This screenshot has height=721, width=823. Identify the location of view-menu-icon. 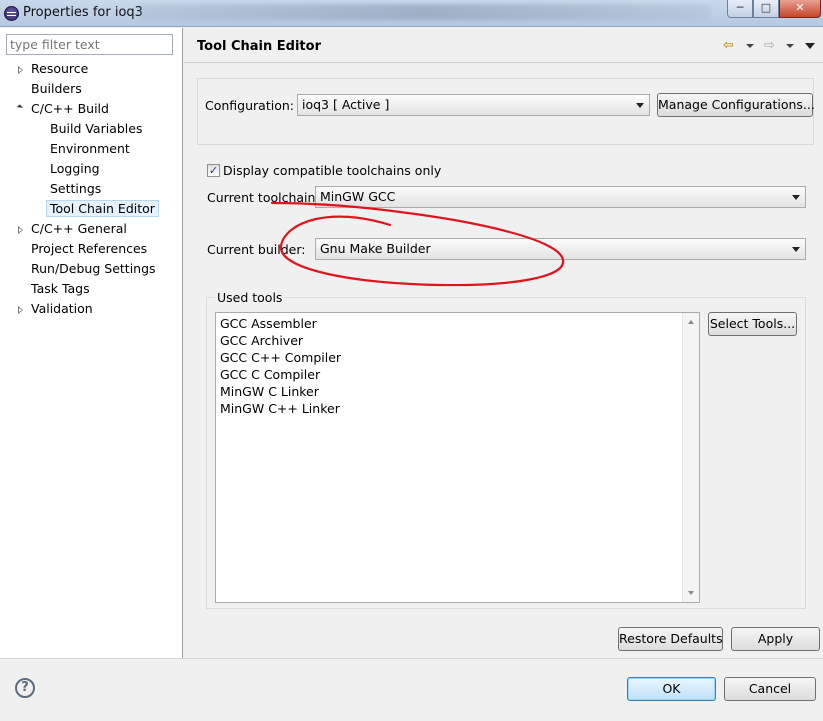
(810, 46).